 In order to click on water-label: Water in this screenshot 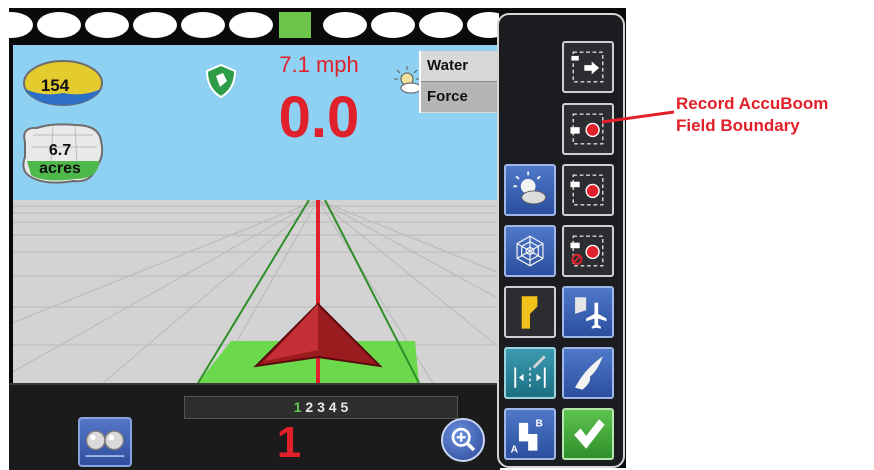, I will do `click(448, 65)`.